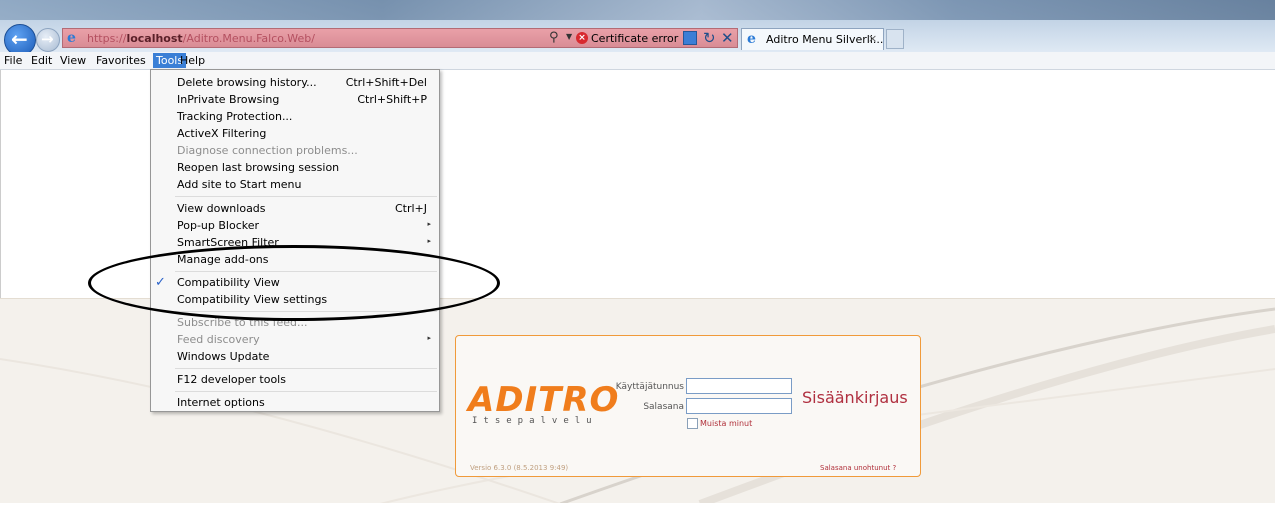 This screenshot has width=1275, height=521. Describe the element at coordinates (258, 167) in the screenshot. I see `menu-item-label: Reopen last browsing session` at that location.